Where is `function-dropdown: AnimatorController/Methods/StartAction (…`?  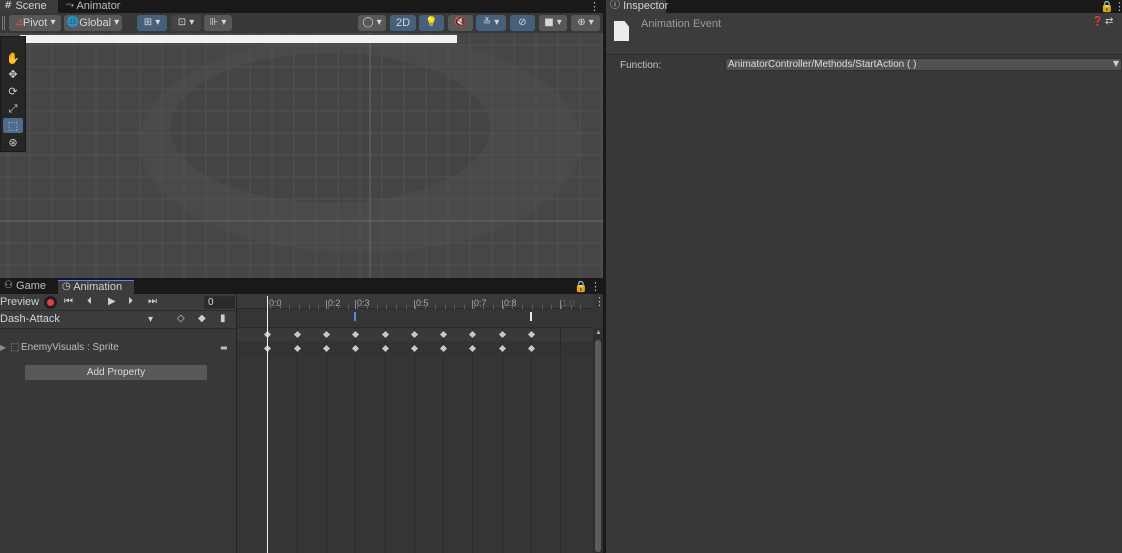 function-dropdown: AnimatorController/Methods/StartAction (… is located at coordinates (923, 64).